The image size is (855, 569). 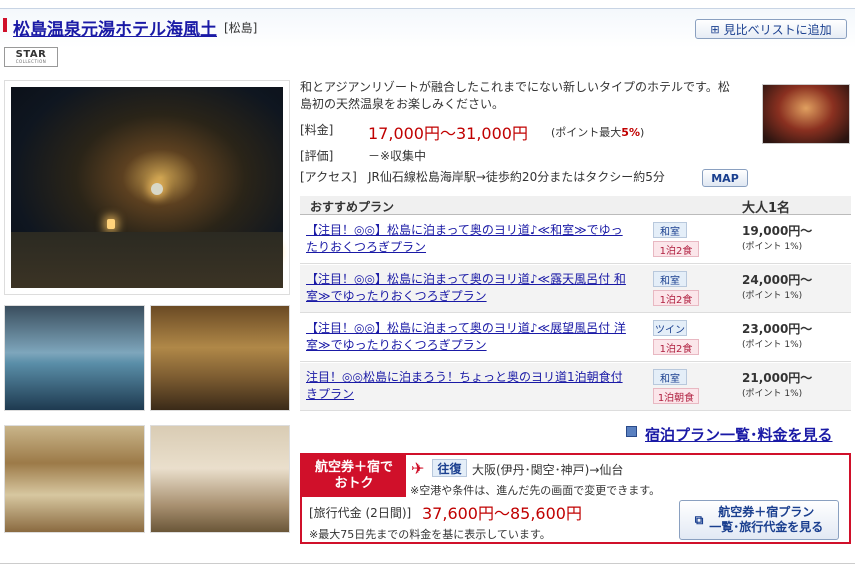 I want to click on add-to-compare-label: 見比べリストに追加, so click(x=777, y=29).